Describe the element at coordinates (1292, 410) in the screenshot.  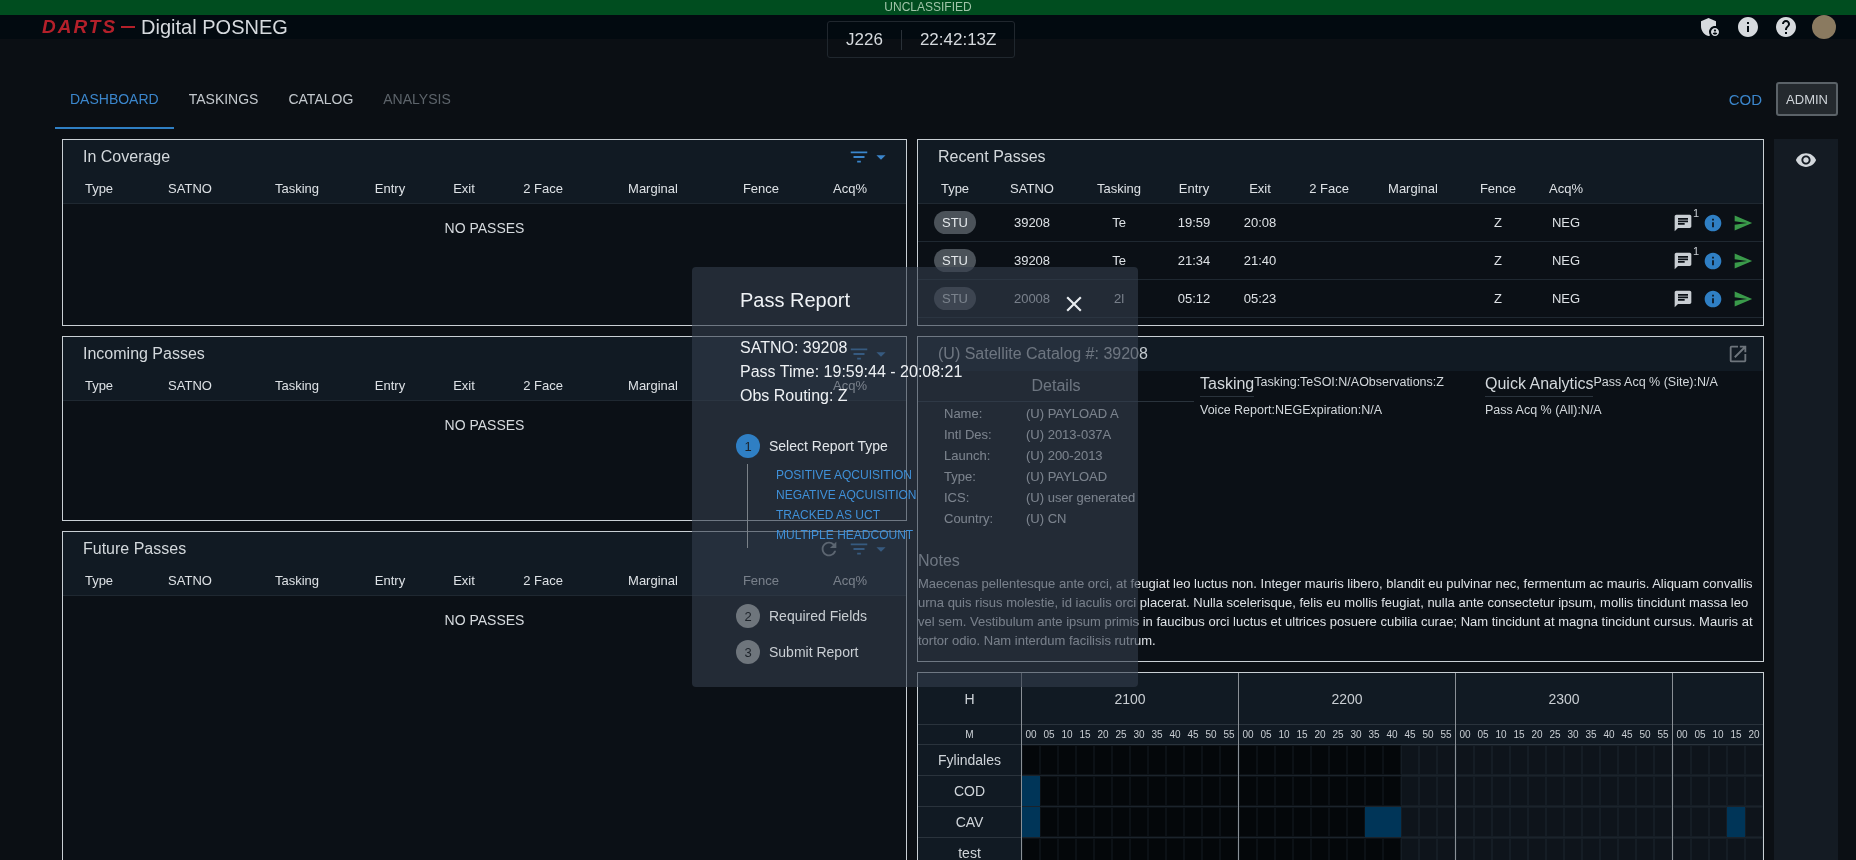
I see `tasking-info: Voice Report:NEGExpiration:N/A` at that location.